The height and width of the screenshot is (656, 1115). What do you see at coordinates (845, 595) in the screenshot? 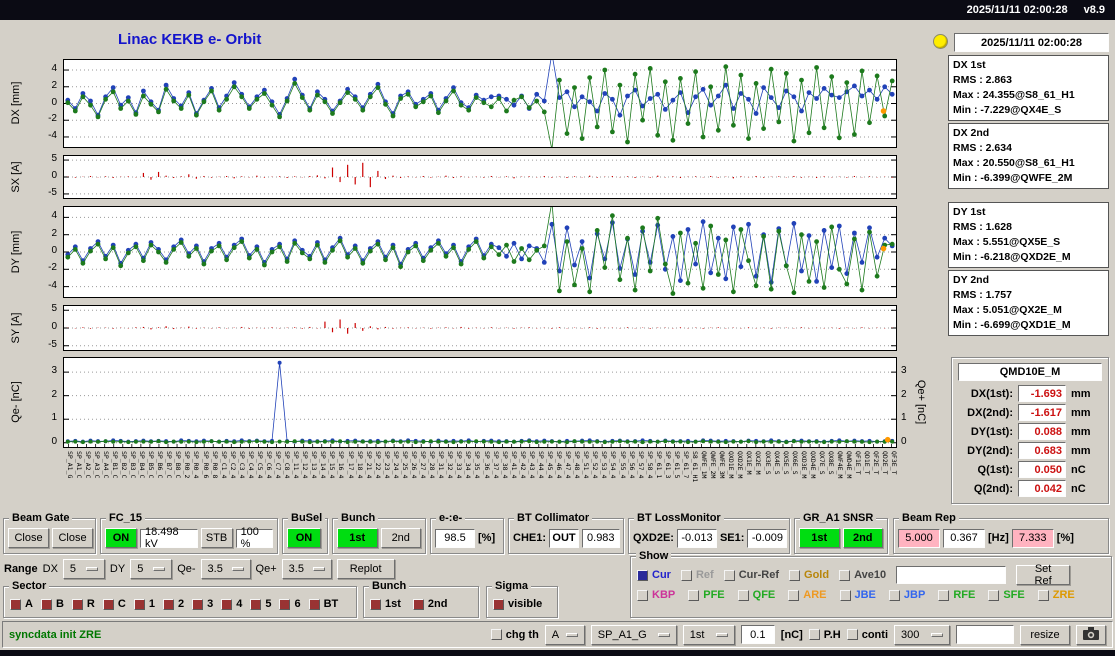
I see `show-jbe-checkbox` at bounding box center [845, 595].